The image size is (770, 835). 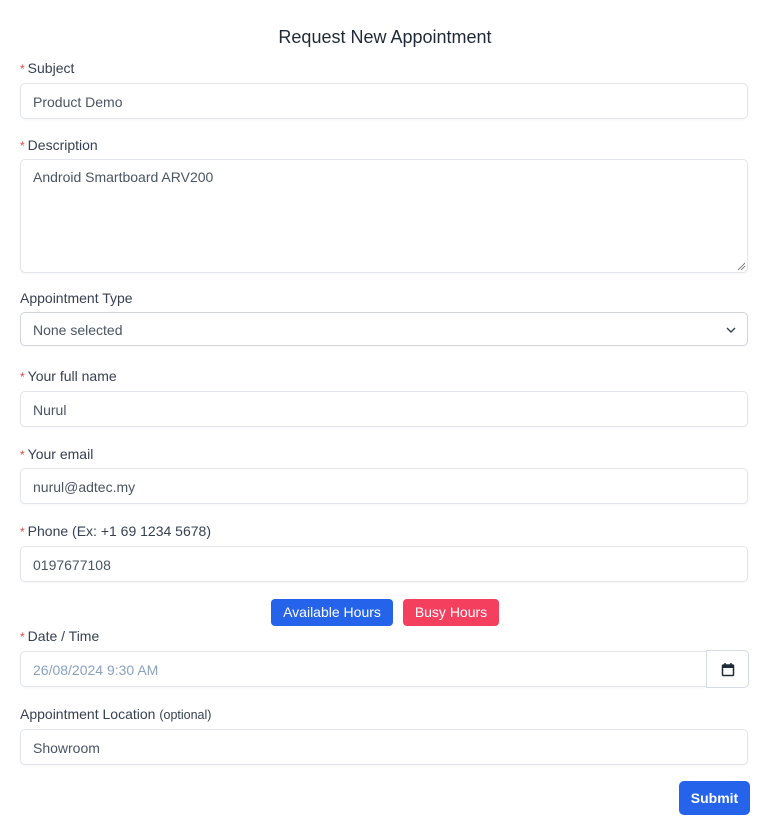 I want to click on location-input: Showroom, so click(x=384, y=747).